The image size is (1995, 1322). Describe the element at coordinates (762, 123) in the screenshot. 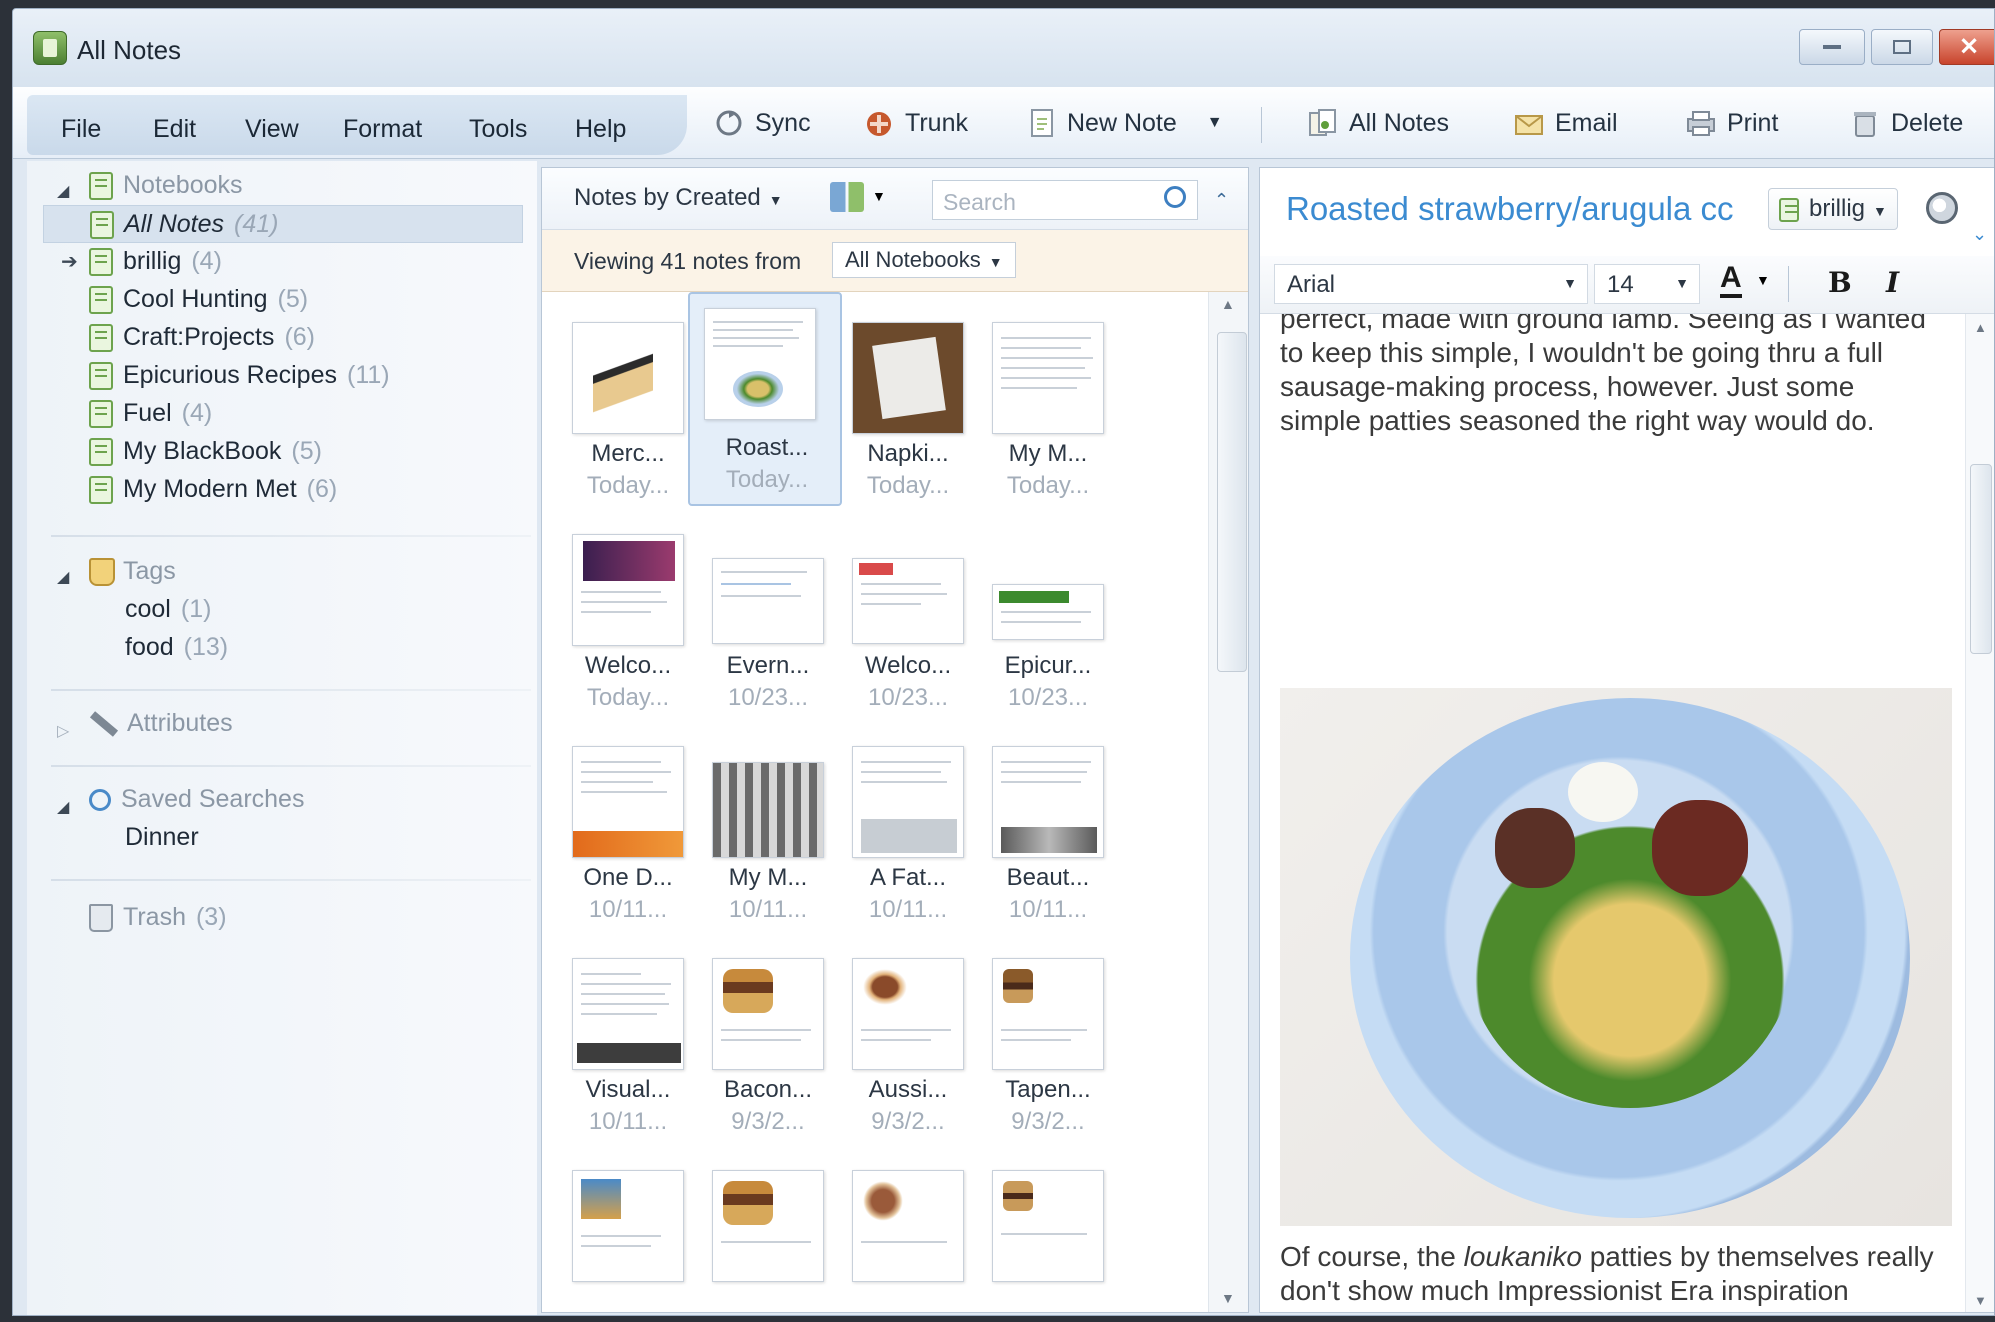

I see `sync-button: Sync` at that location.